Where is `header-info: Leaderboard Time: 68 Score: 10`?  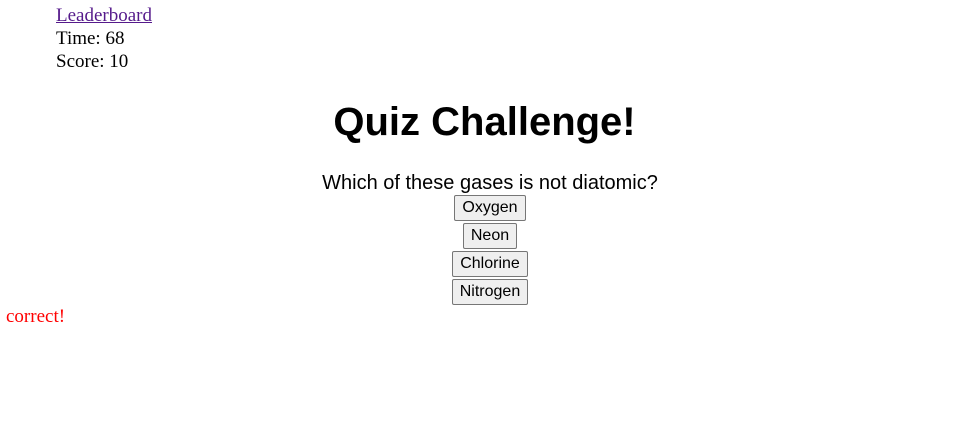
header-info: Leaderboard Time: 68 Score: 10 is located at coordinates (104, 38).